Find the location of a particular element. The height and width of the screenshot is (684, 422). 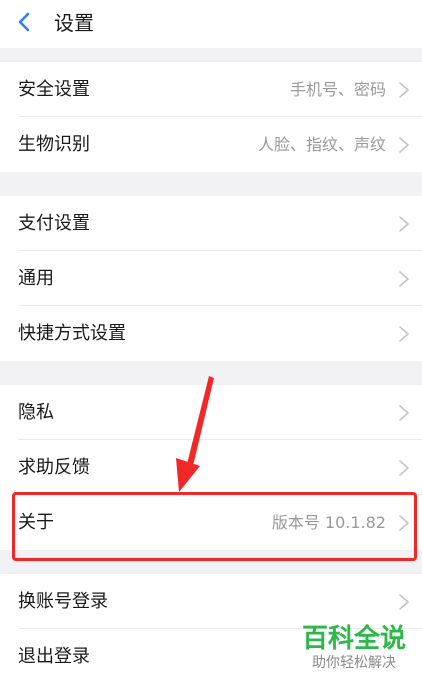

watermark-logo: 百科全说 助你轻松解决 is located at coordinates (354, 649).